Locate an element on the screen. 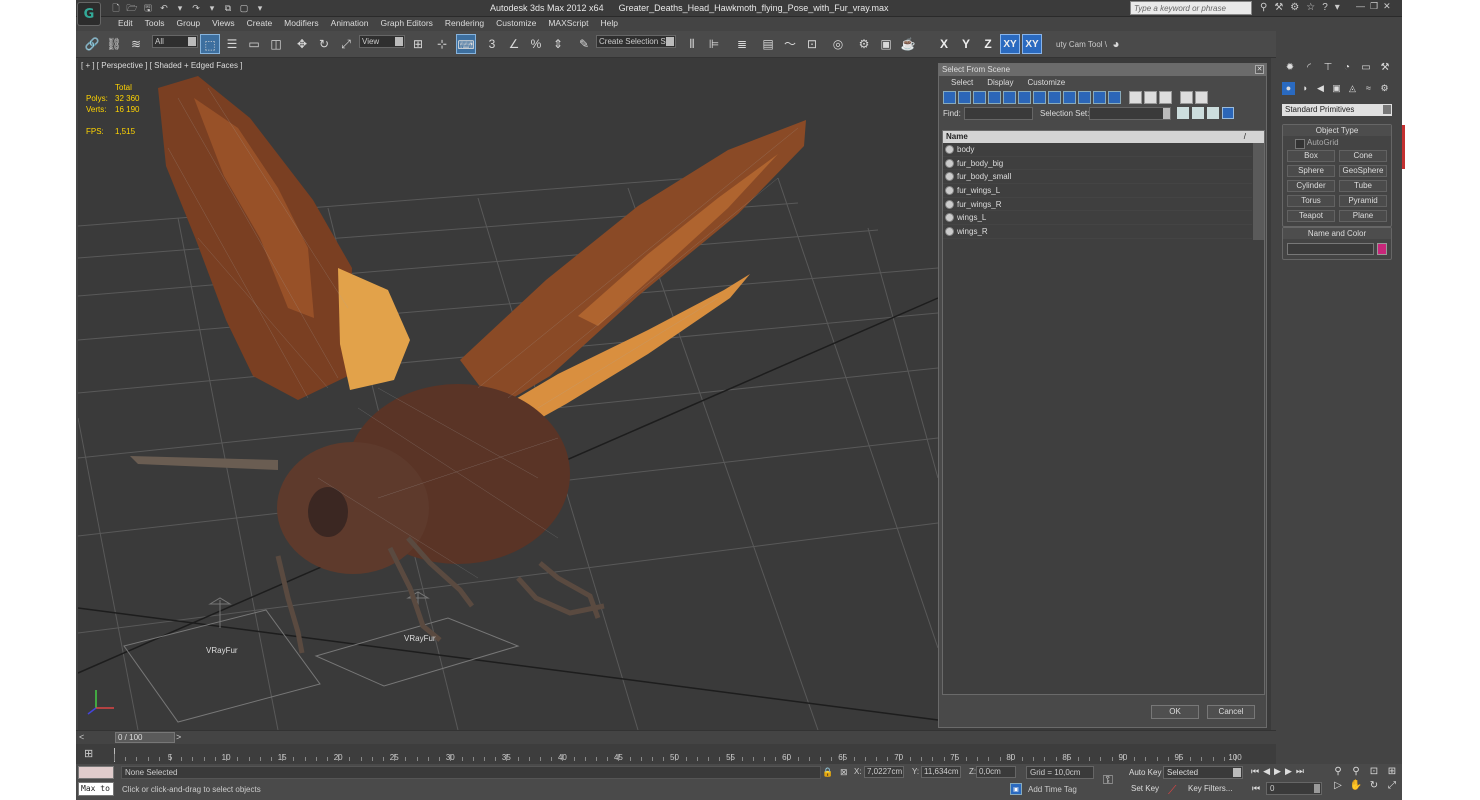 Image resolution: width=1480 pixels, height=800 pixels. percent-snap-icon: % is located at coordinates (536, 44).